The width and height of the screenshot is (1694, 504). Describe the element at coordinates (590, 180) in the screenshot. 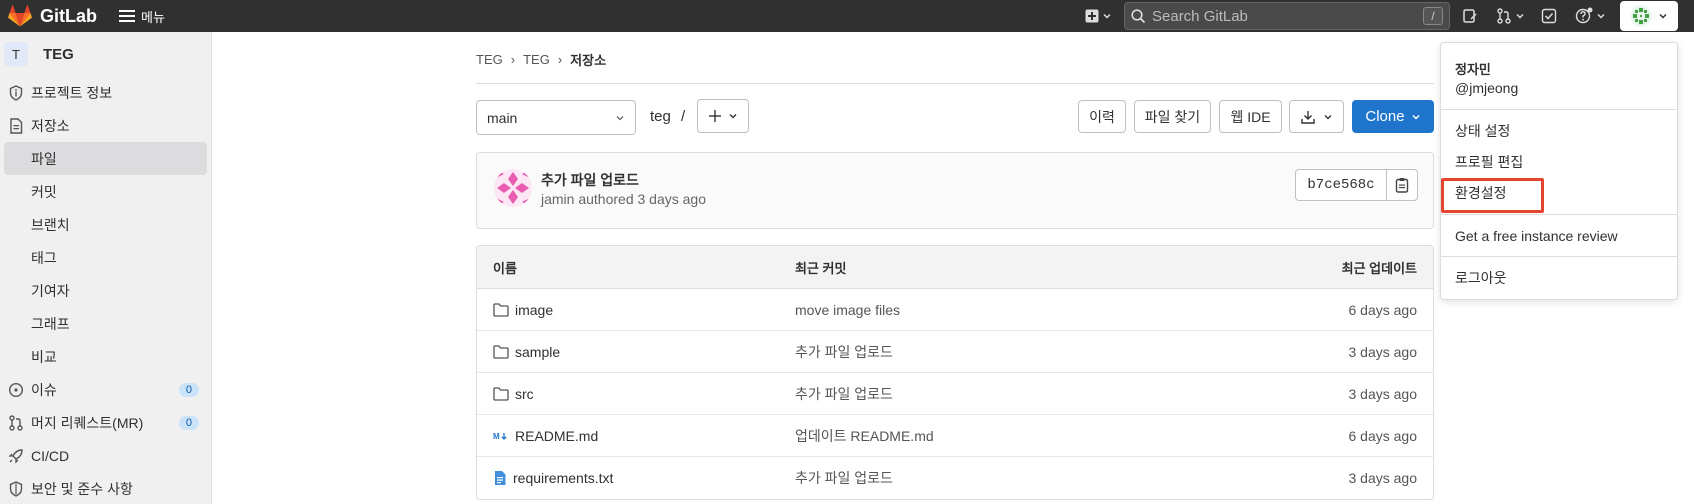

I see `commit-title: 추가 파일 업로드` at that location.